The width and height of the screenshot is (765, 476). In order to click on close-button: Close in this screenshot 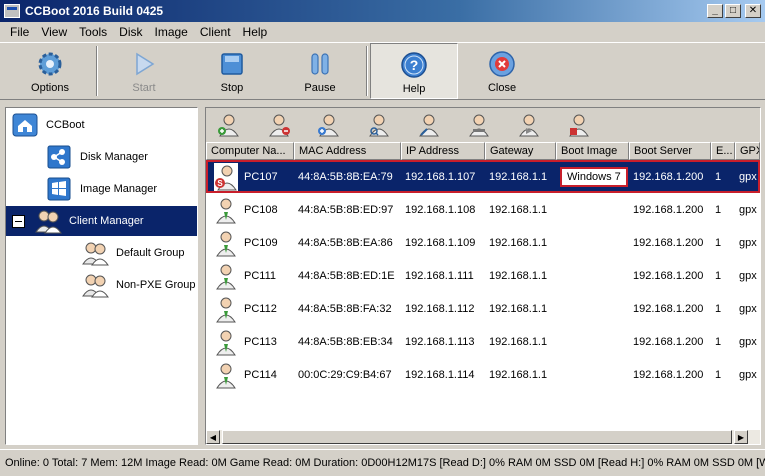, I will do `click(502, 71)`.